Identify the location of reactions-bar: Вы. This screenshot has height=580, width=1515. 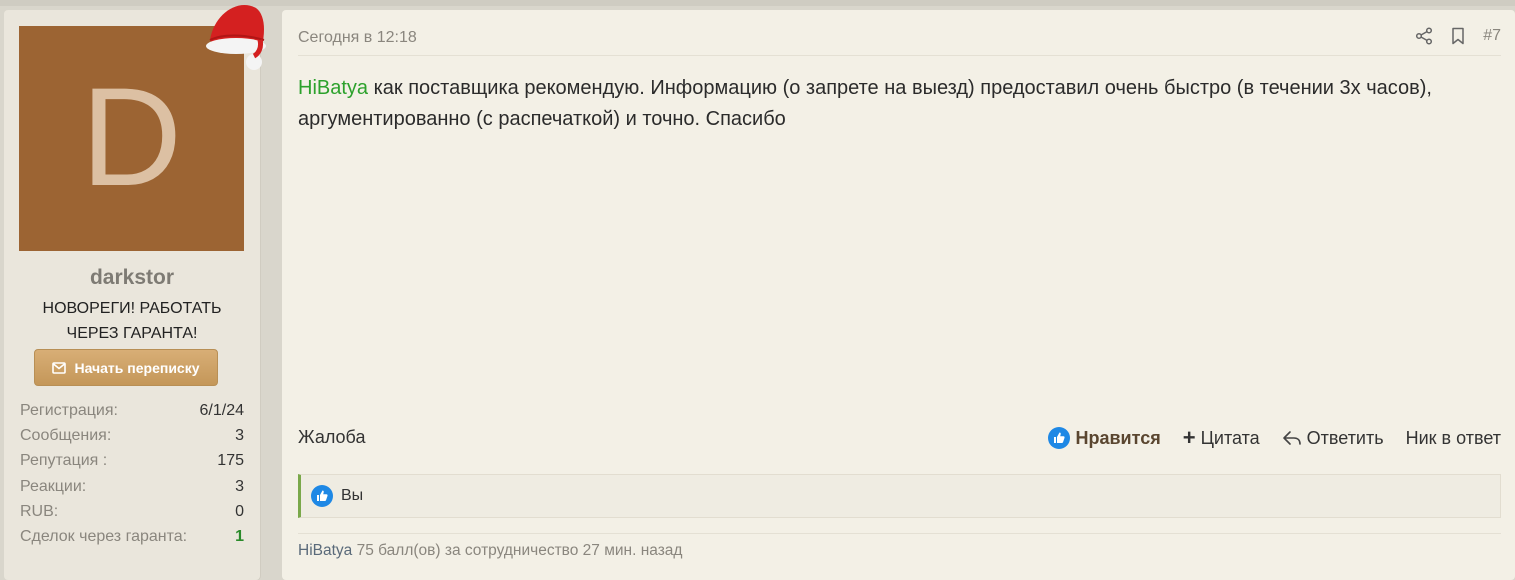
(899, 496).